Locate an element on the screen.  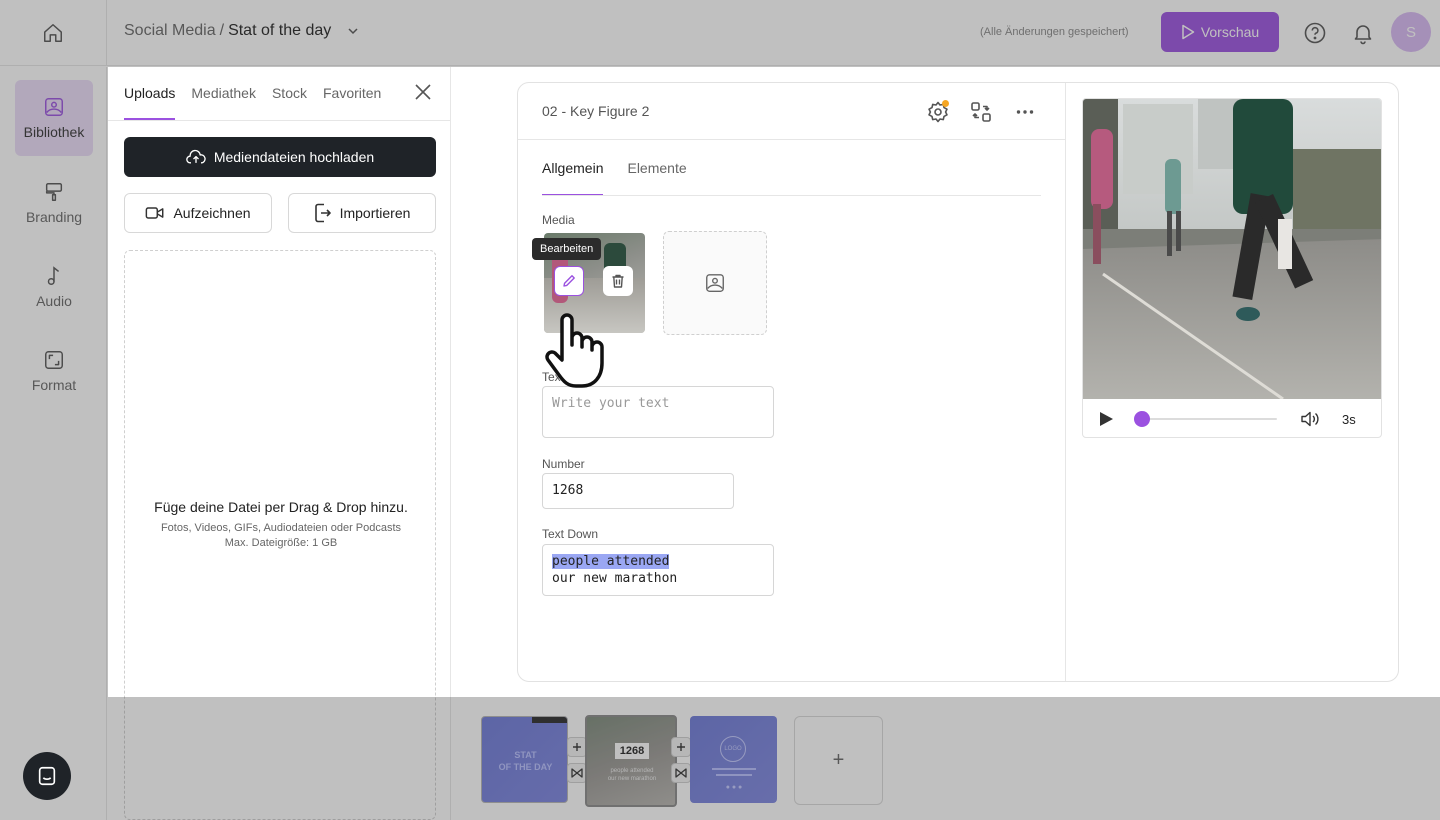
tab-allgemein: Allgemein is located at coordinates (573, 168).